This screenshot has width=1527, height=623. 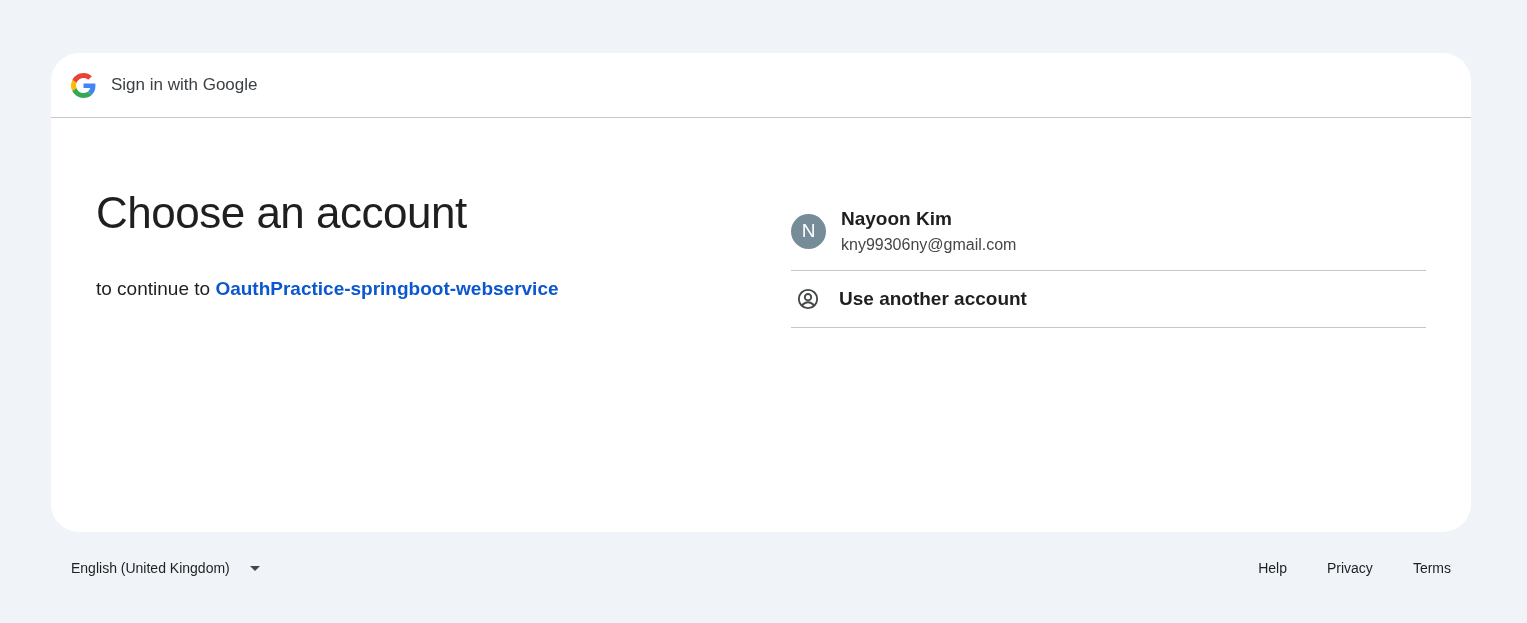 I want to click on google-logo-icon, so click(x=83, y=85).